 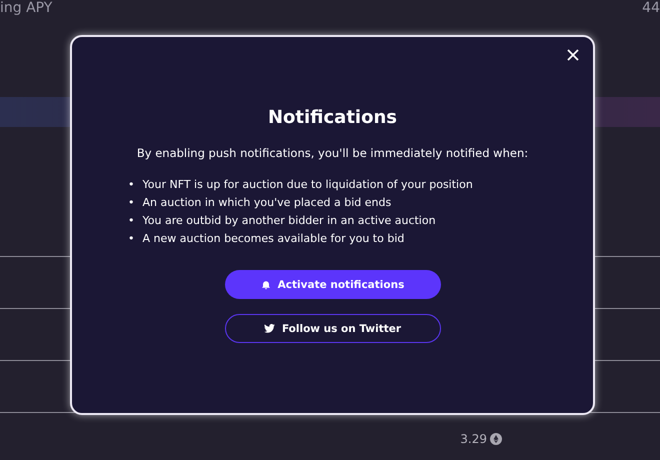 I want to click on follow-button: Follow us on Twitter, so click(x=332, y=328).